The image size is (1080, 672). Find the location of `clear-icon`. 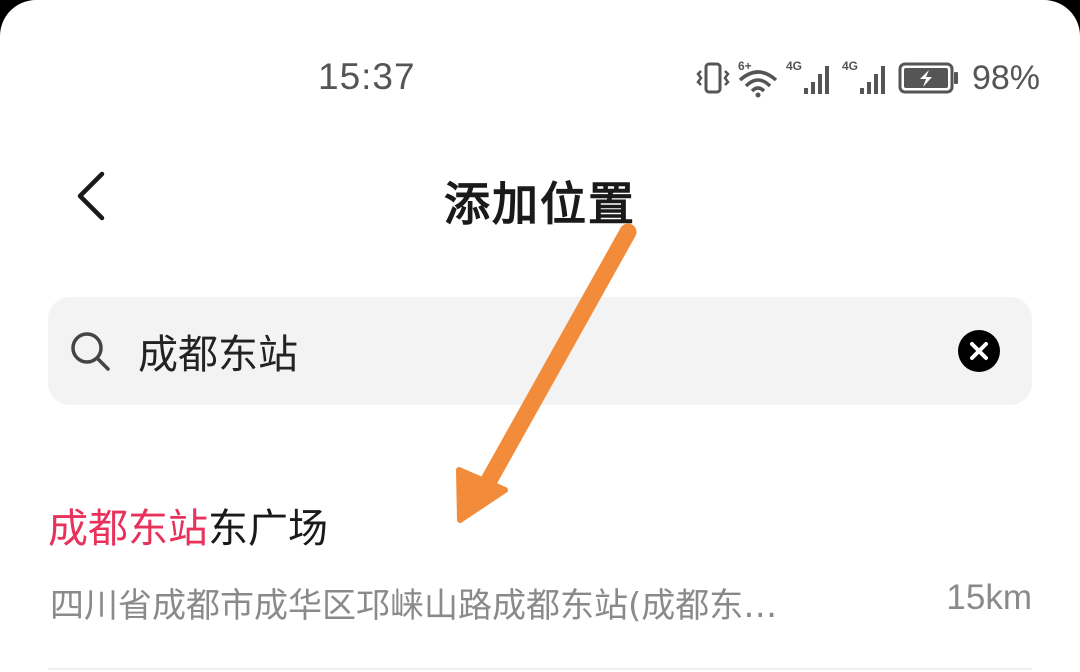

clear-icon is located at coordinates (979, 351).